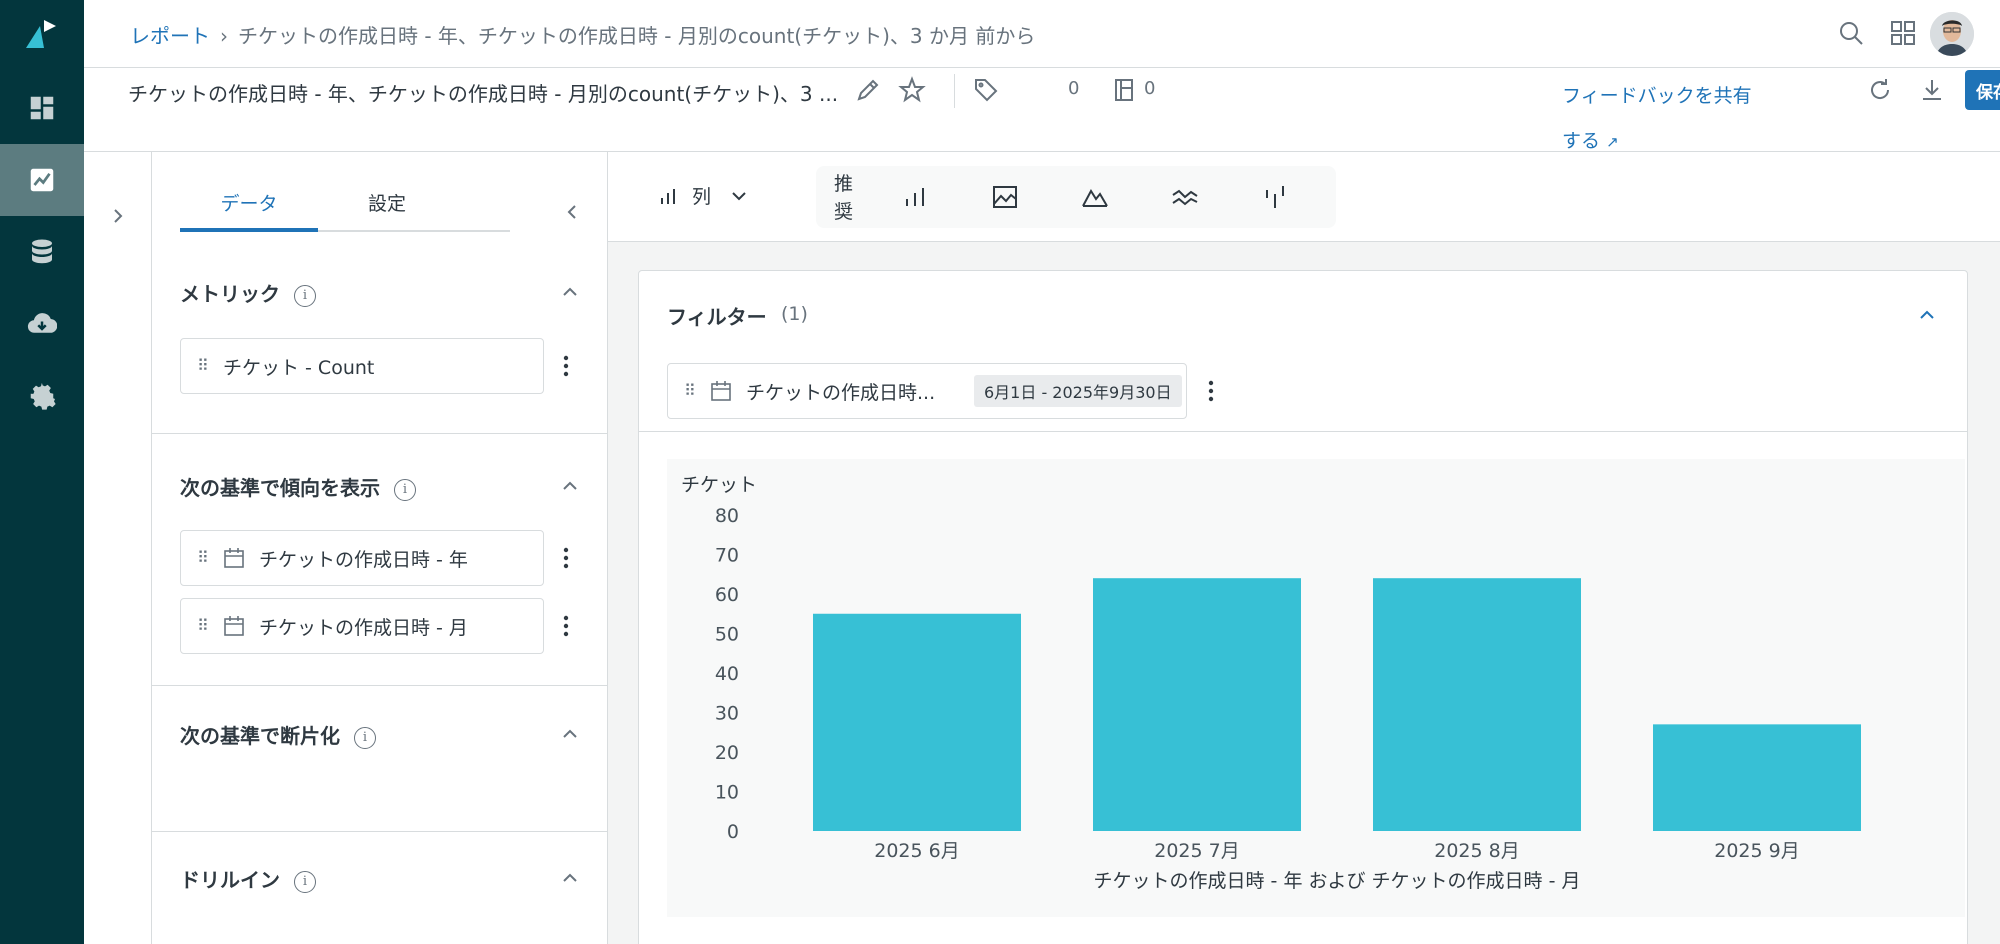 The width and height of the screenshot is (2000, 944). I want to click on drill-heading-label: ドリルイン, so click(230, 880).